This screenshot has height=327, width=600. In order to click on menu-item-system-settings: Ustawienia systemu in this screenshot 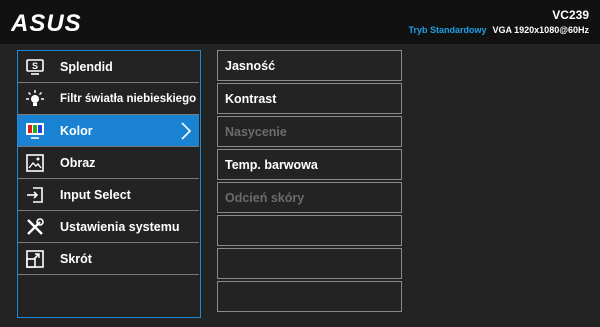, I will do `click(108, 227)`.